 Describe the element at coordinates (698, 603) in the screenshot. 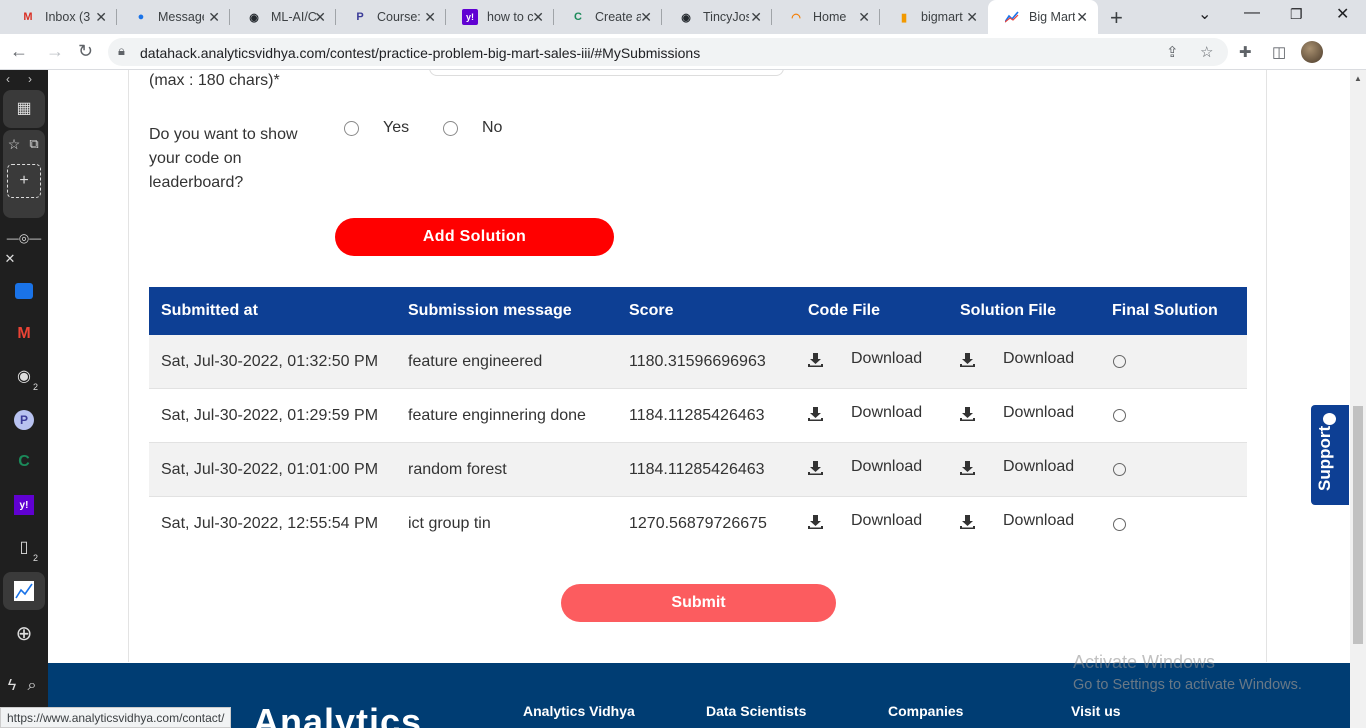

I see `submit-button: Submit` at that location.